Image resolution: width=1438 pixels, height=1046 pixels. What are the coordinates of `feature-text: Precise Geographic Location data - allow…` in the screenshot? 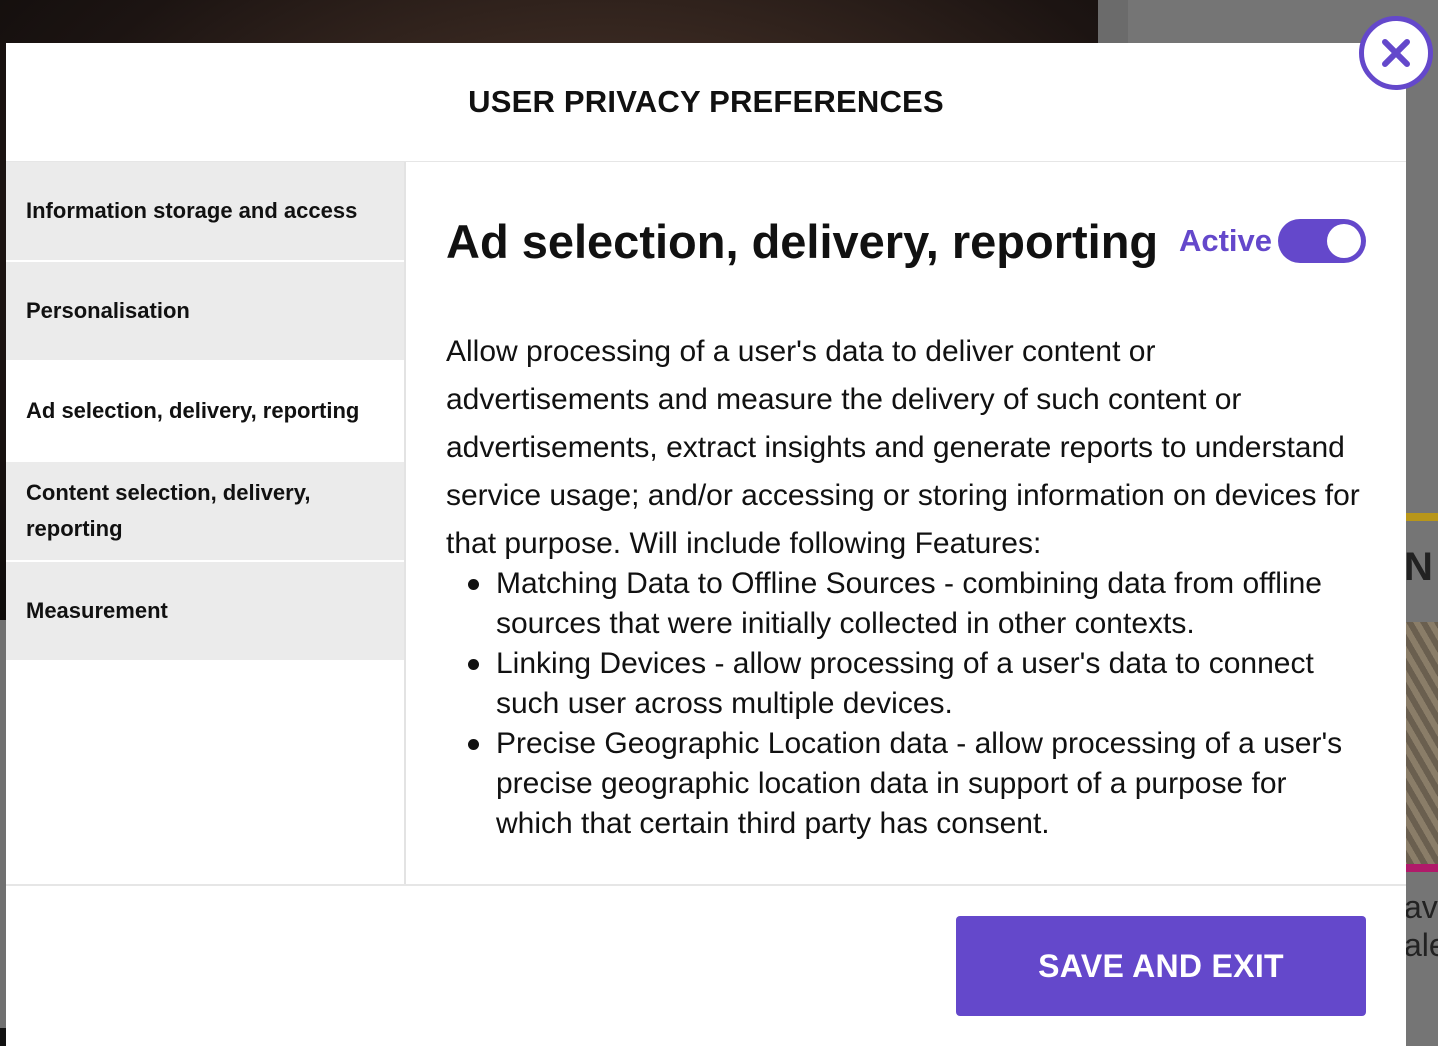 It's located at (919, 783).